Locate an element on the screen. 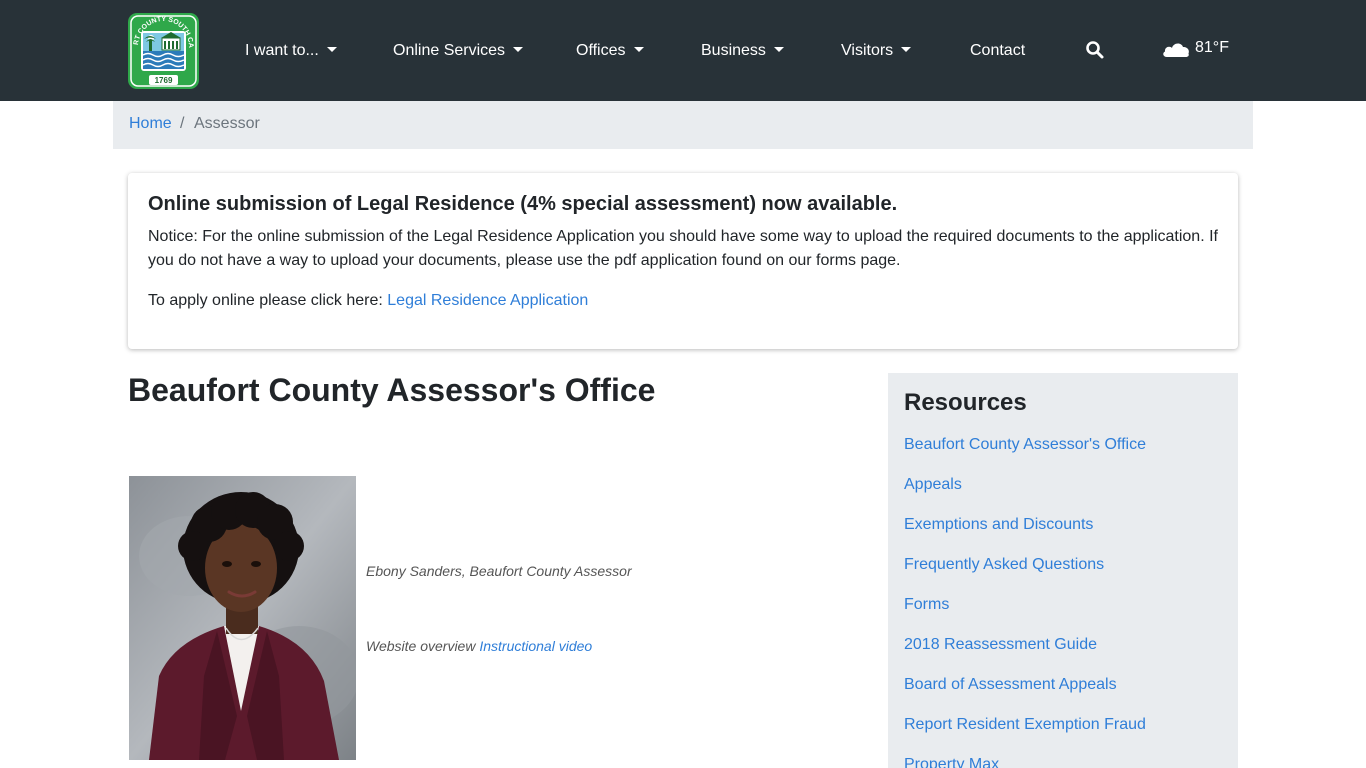 This screenshot has height=768, width=1366. nav-business: Business is located at coordinates (742, 51).